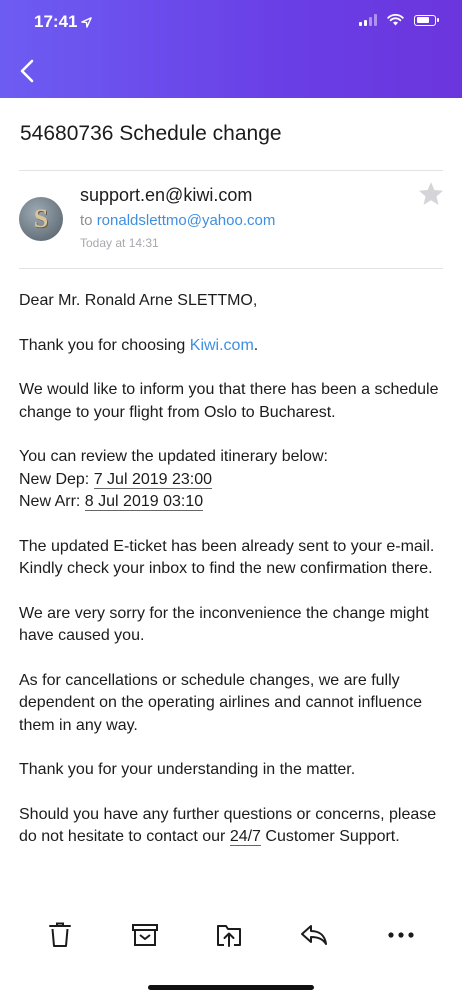 The height and width of the screenshot is (1000, 462). I want to click on dep-label: New Dep:, so click(56, 479).